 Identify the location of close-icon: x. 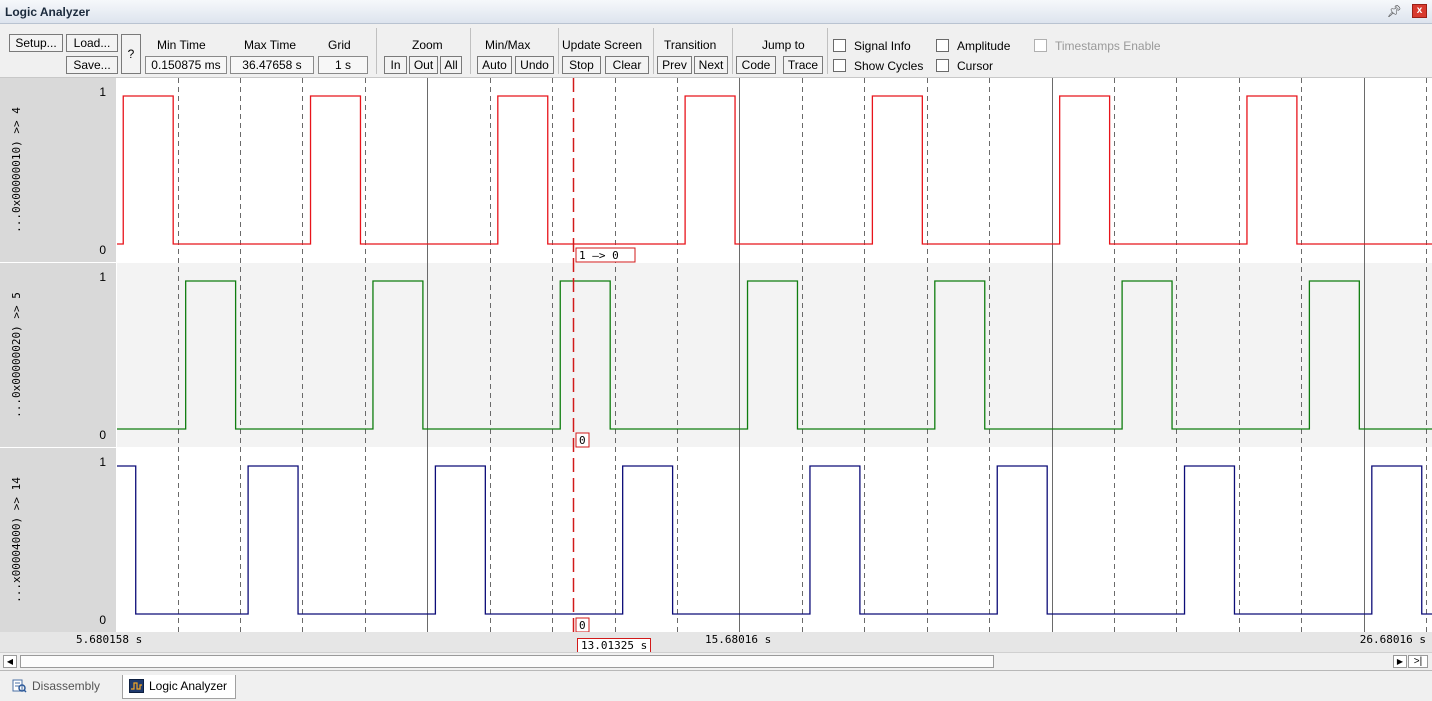
(1419, 11).